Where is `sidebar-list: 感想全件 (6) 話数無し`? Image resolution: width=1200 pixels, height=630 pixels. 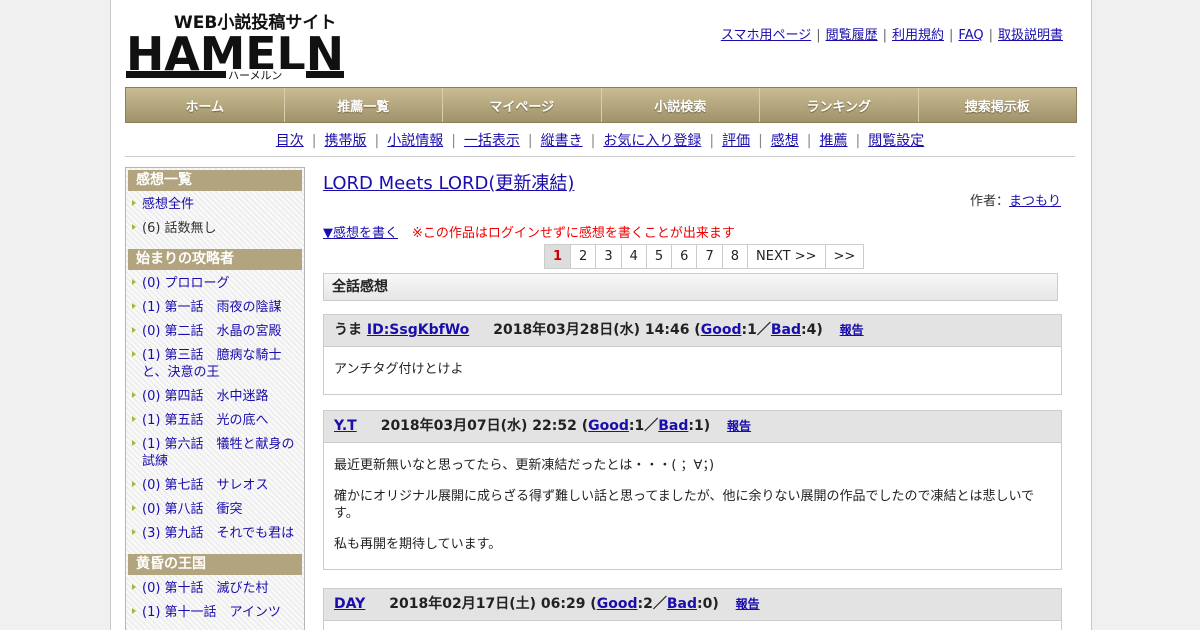
sidebar-list: 感想全件 (6) 話数無し is located at coordinates (215, 219).